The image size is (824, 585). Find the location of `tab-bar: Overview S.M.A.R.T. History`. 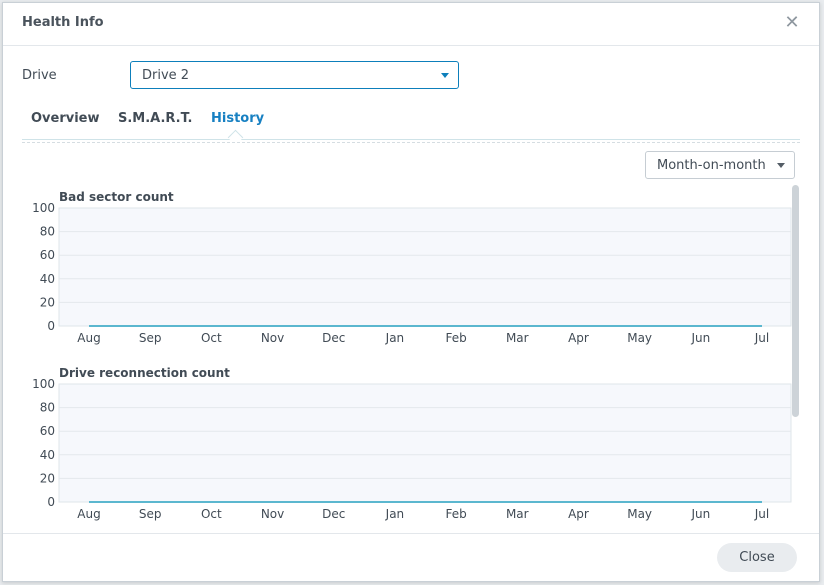

tab-bar: Overview S.M.A.R.T. History is located at coordinates (411, 127).